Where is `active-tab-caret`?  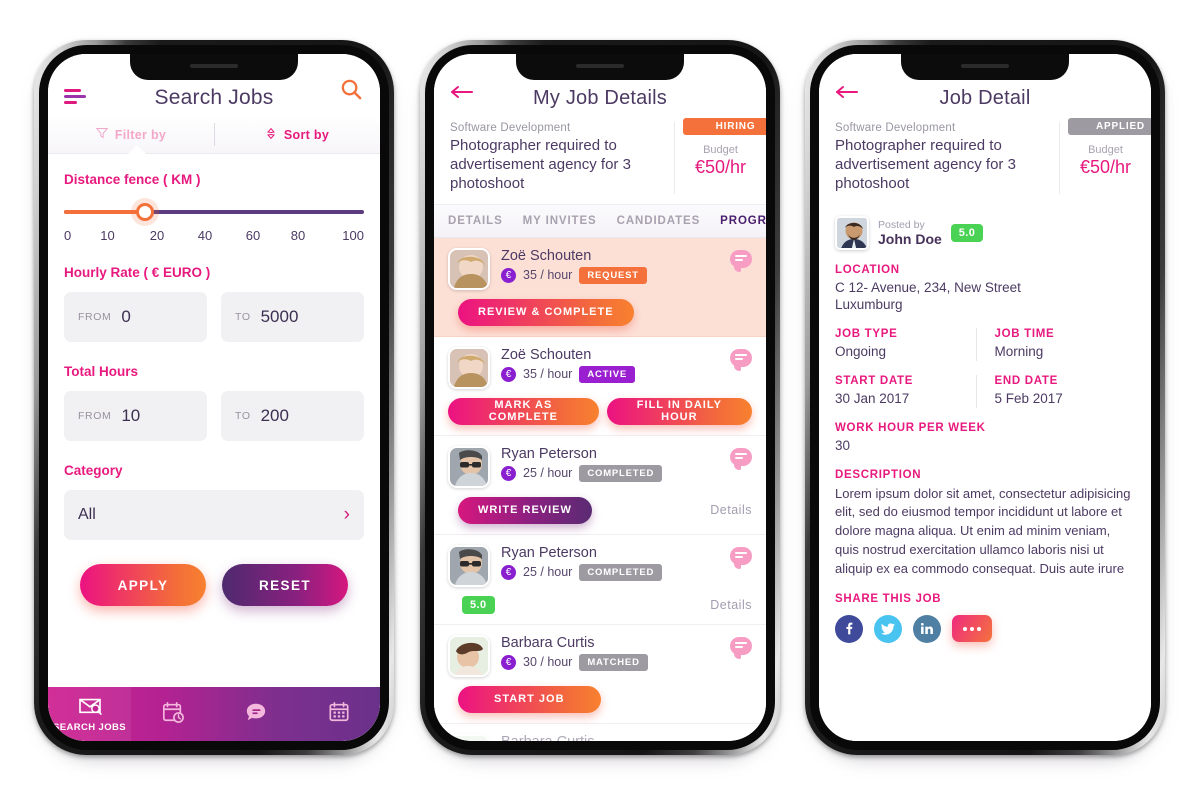
active-tab-caret is located at coordinates (136, 149).